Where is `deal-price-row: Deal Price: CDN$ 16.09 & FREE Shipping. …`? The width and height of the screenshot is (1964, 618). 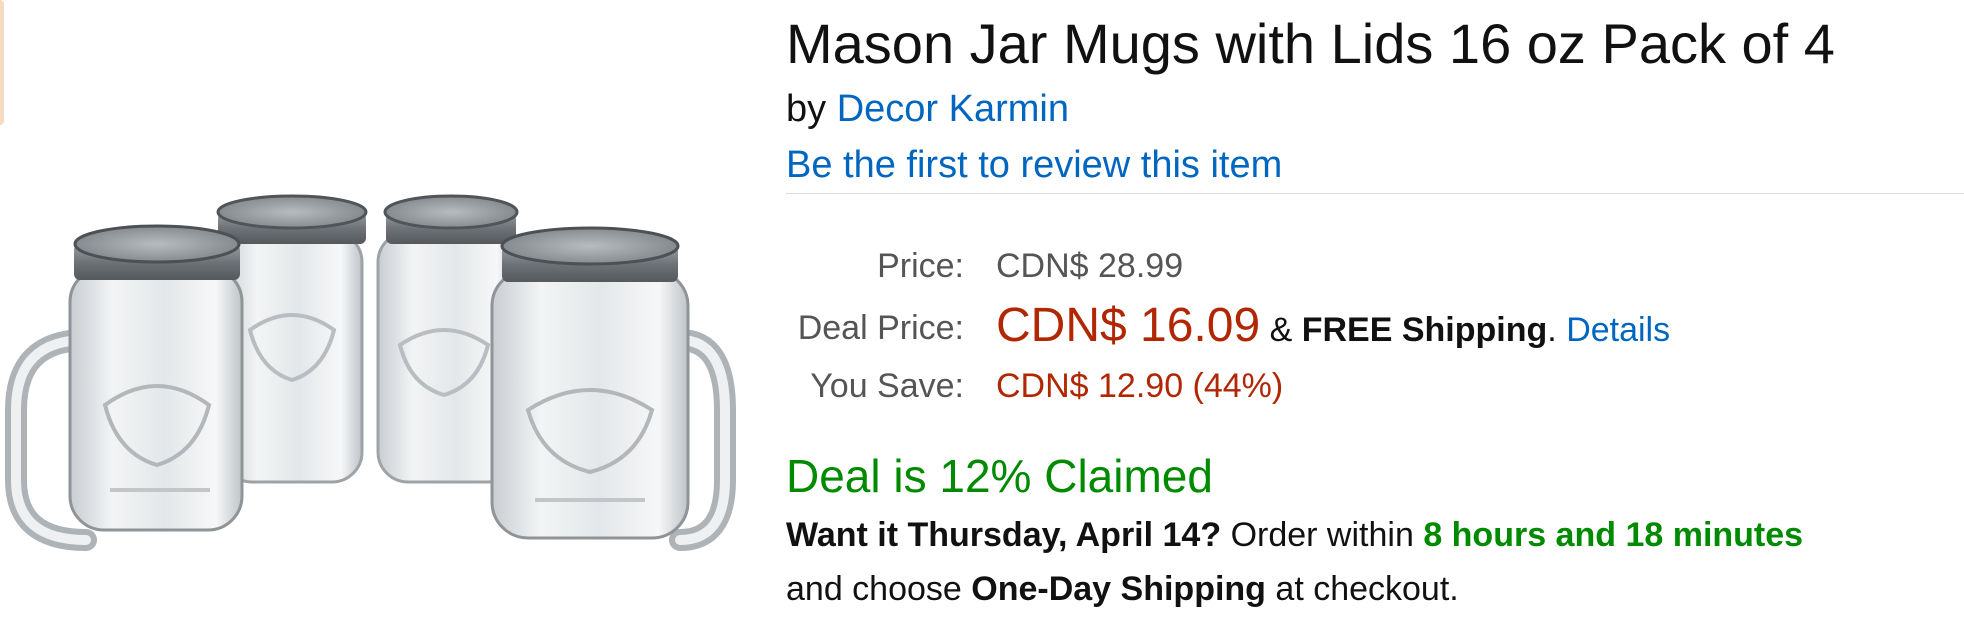 deal-price-row: Deal Price: CDN$ 16.09 & FREE Shipping. … is located at coordinates (1375, 326).